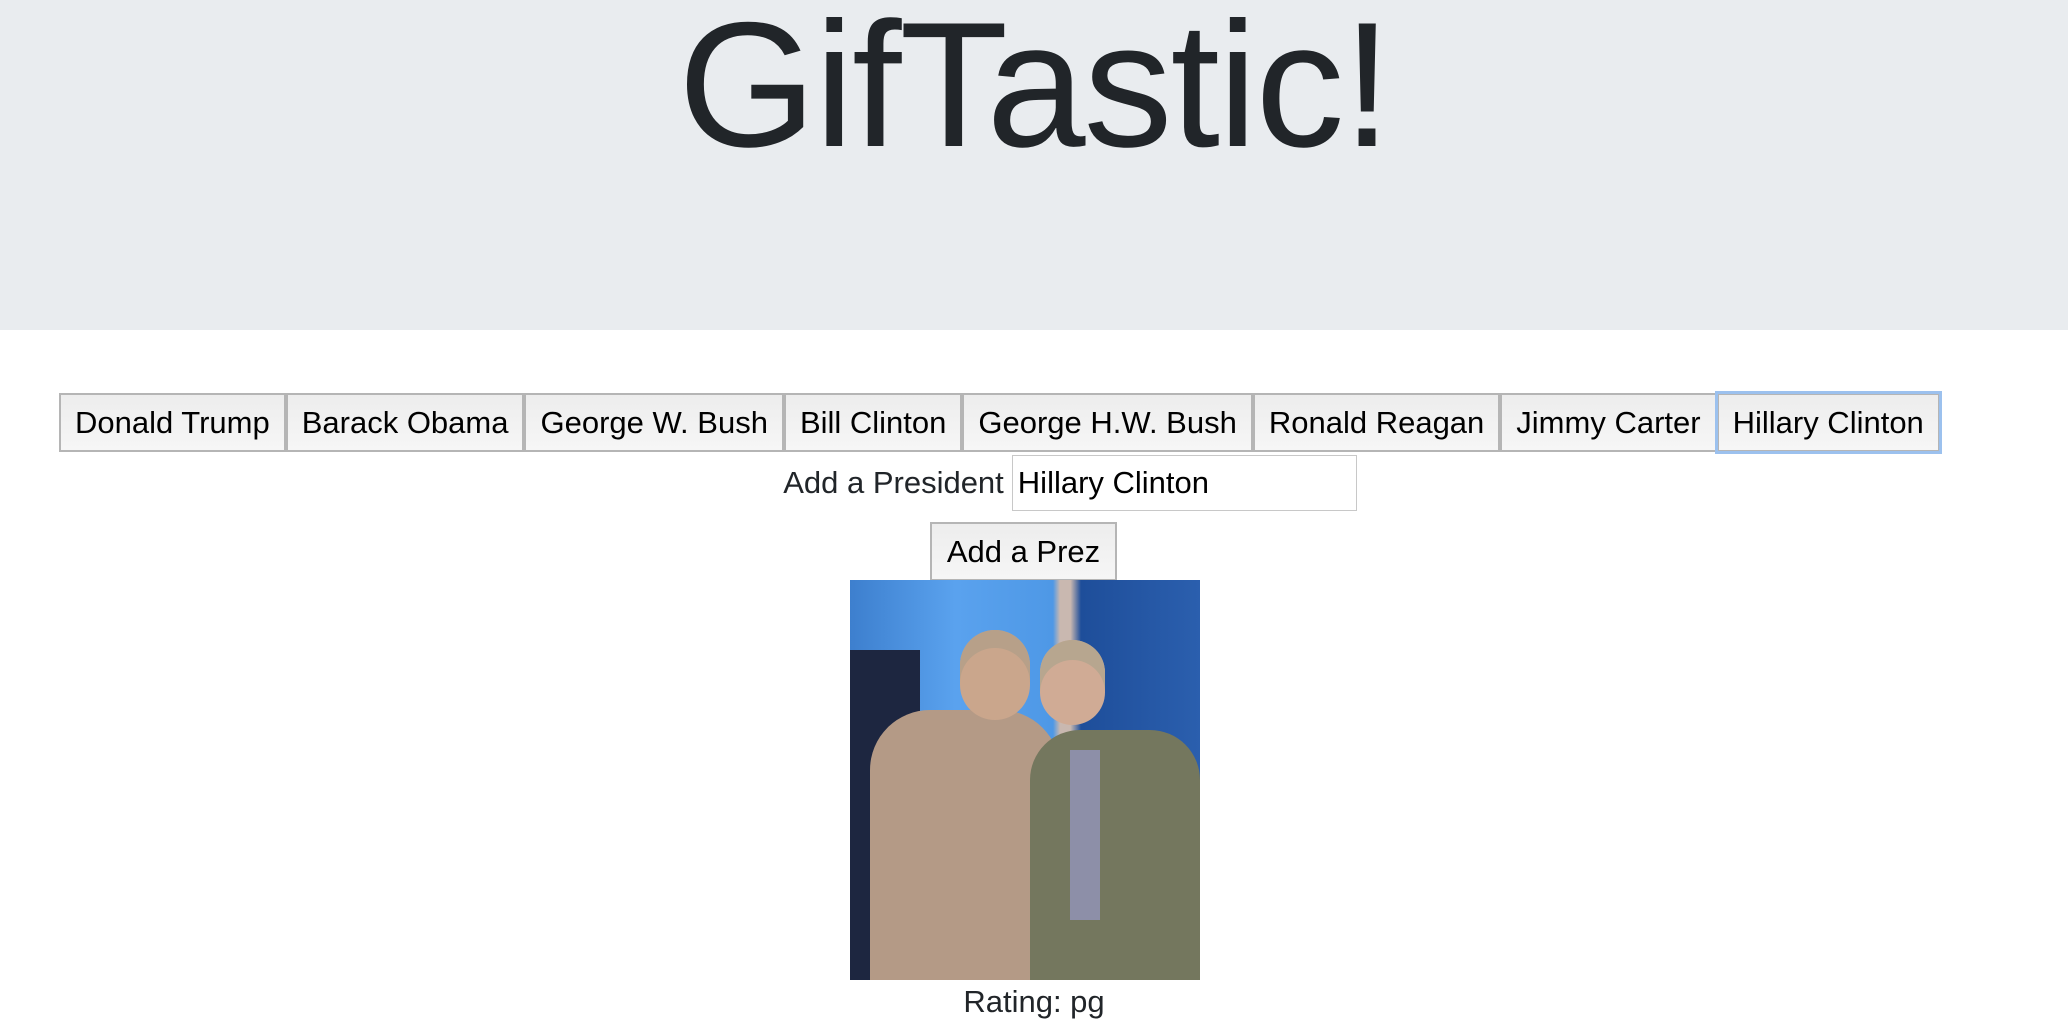 The height and width of the screenshot is (1036, 2068). What do you see at coordinates (1025, 780) in the screenshot?
I see `president-gif-image` at bounding box center [1025, 780].